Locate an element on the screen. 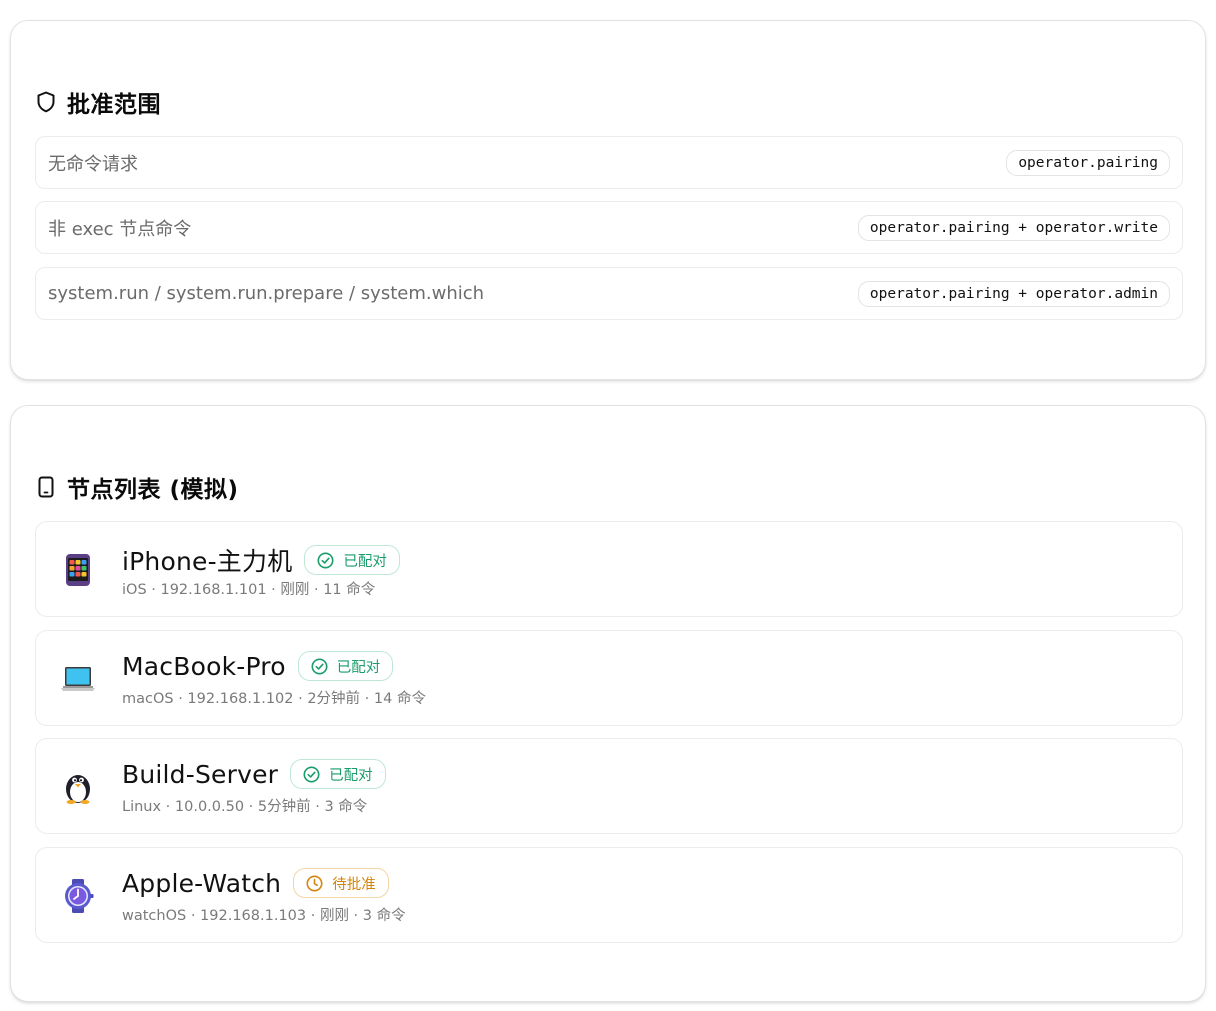 The height and width of the screenshot is (1011, 1216). mobile-phone-icon is located at coordinates (78, 570).